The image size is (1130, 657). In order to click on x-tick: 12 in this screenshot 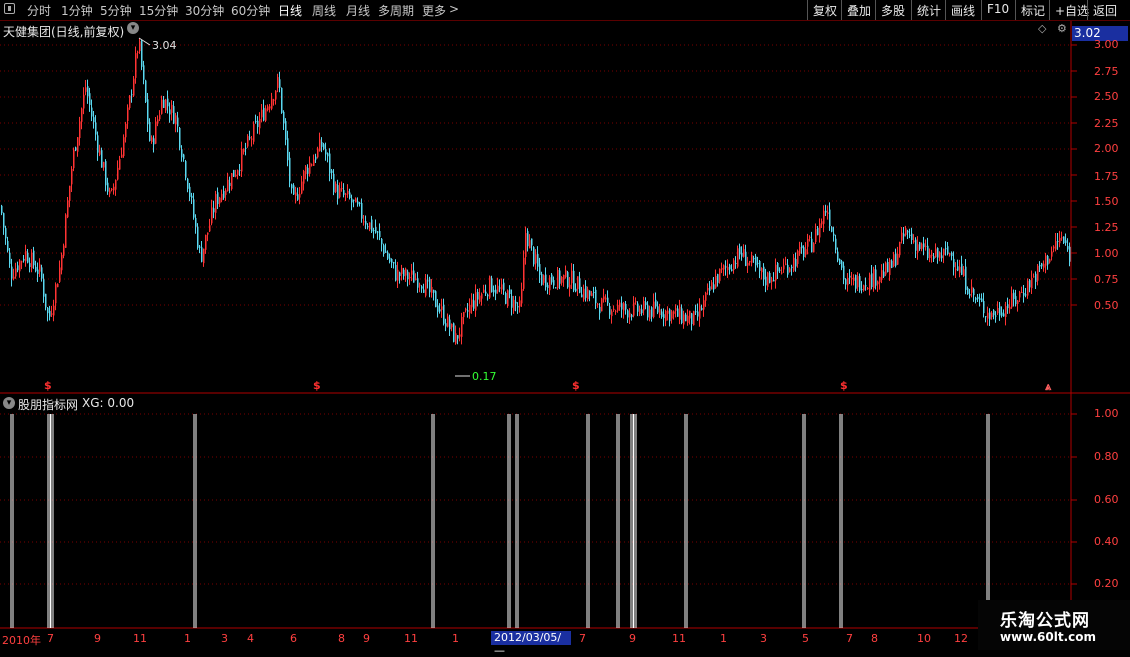, I will do `click(961, 638)`.